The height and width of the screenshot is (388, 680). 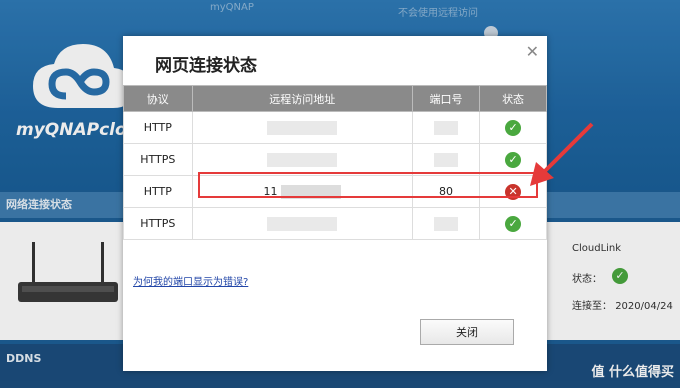 I want to click on cell-status: ✓, so click(x=513, y=223).